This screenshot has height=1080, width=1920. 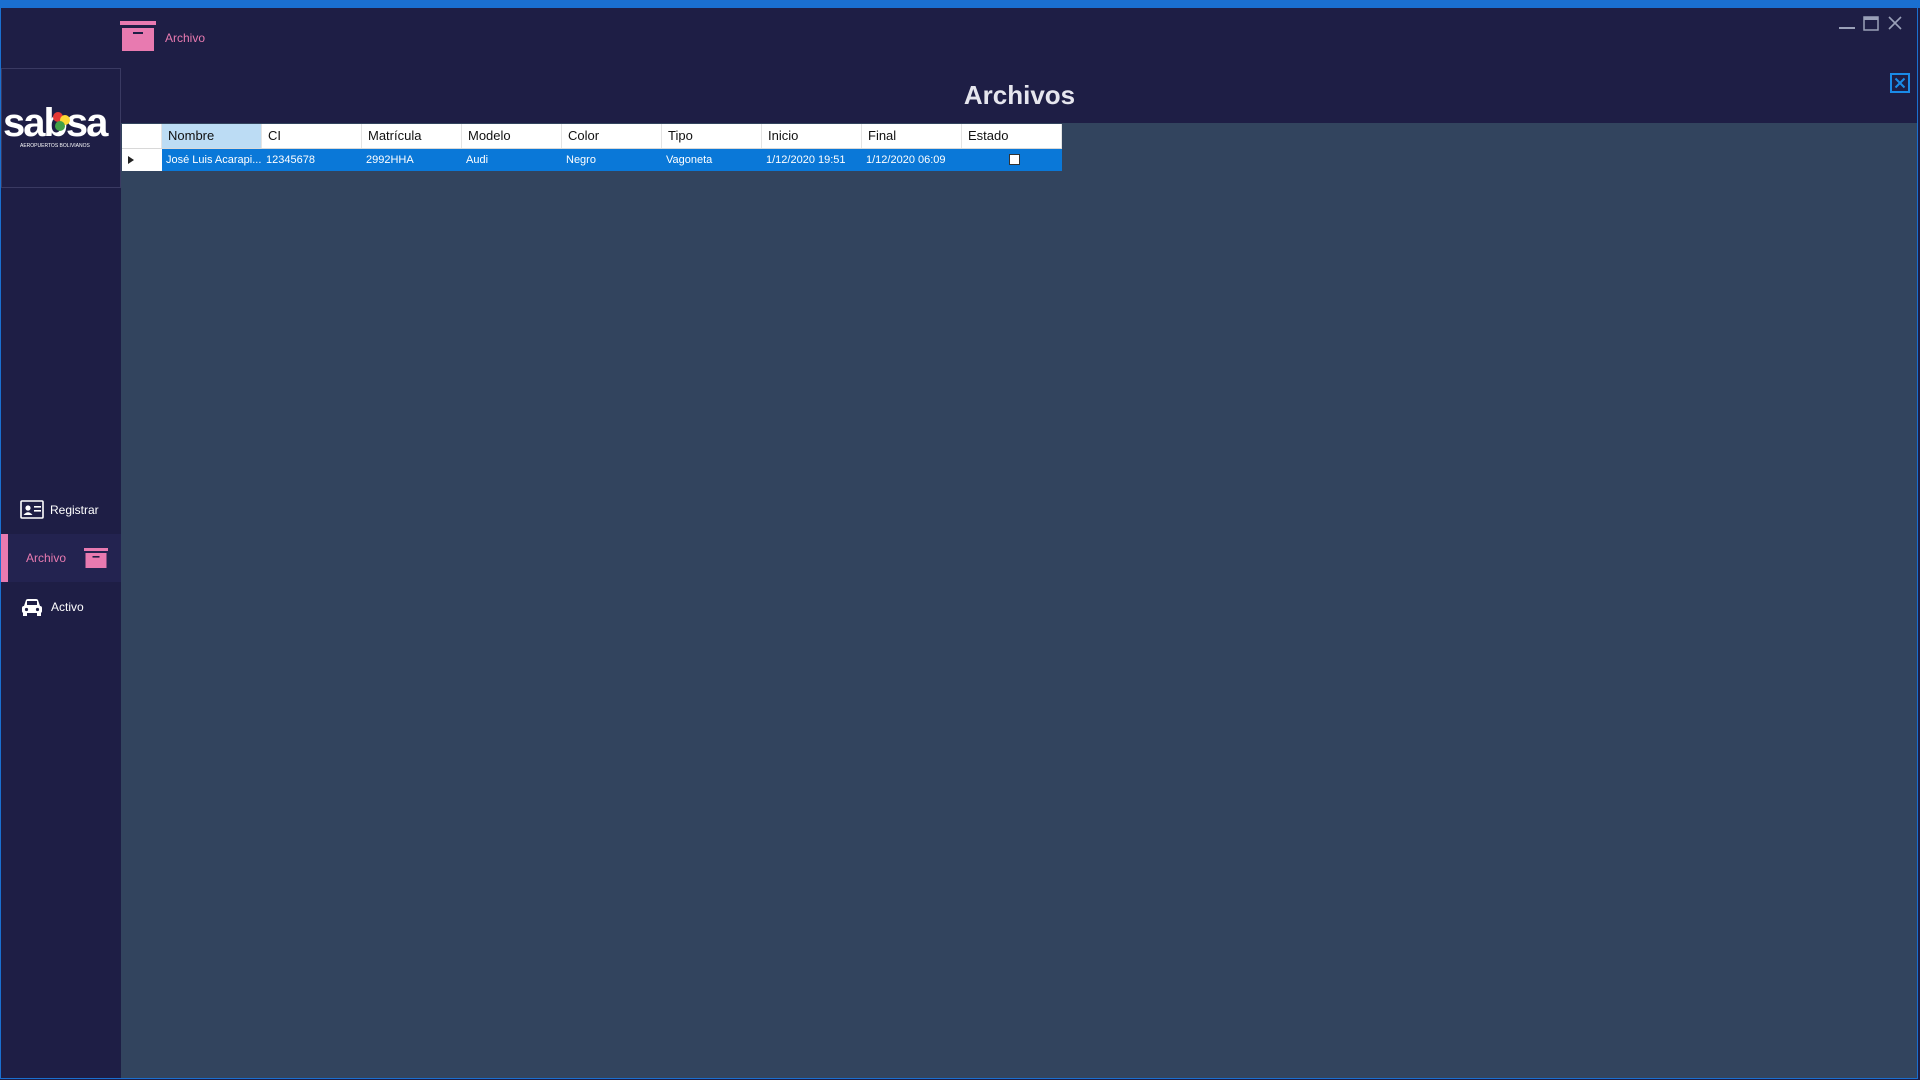 What do you see at coordinates (4, 558) in the screenshot?
I see `active-indicator` at bounding box center [4, 558].